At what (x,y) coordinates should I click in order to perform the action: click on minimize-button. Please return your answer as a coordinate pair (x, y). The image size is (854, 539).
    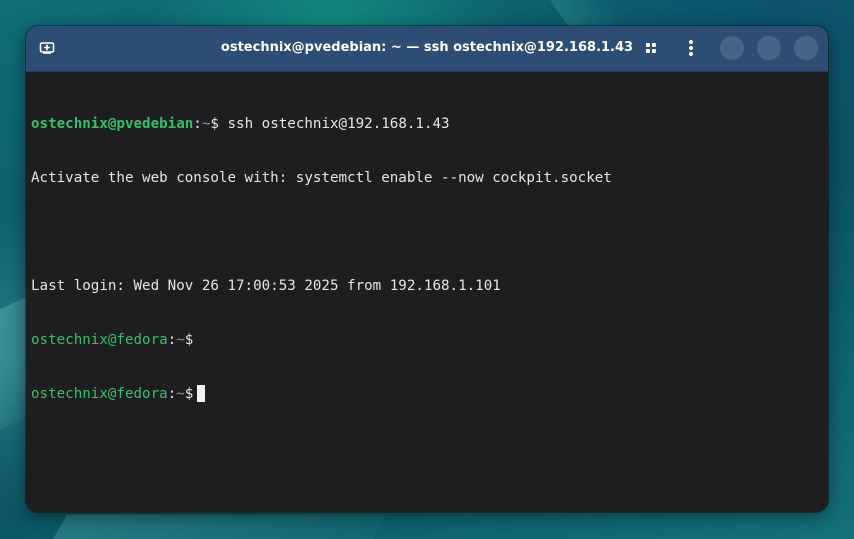
    Looking at the image, I should click on (732, 48).